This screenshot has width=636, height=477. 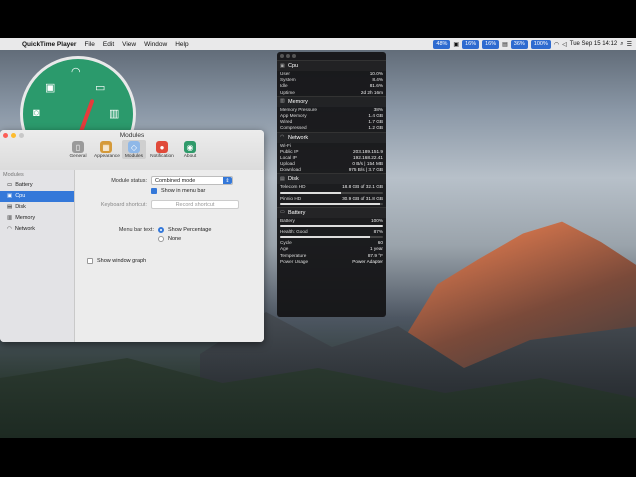 I want to click on battery-header: ▭ Battery, so click(x=331, y=212).